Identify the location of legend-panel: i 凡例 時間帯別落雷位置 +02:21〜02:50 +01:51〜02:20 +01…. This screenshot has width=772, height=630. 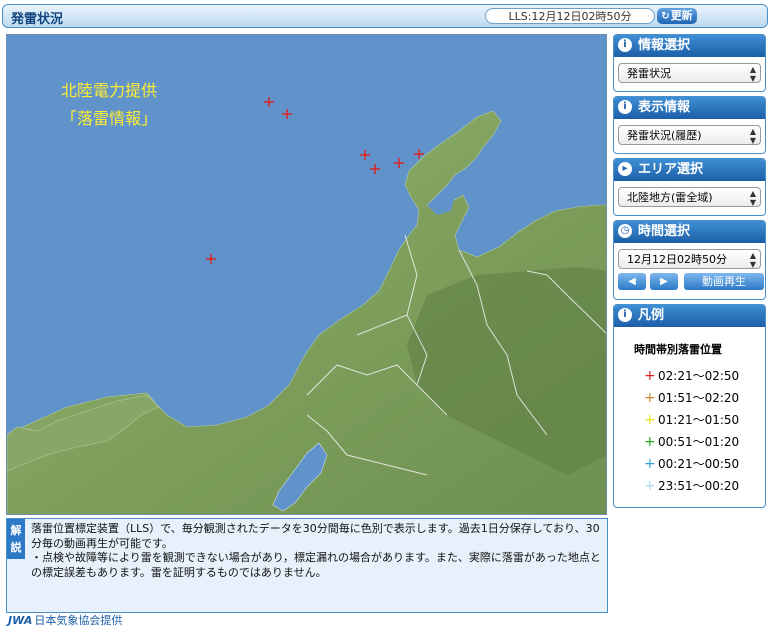
(689, 406).